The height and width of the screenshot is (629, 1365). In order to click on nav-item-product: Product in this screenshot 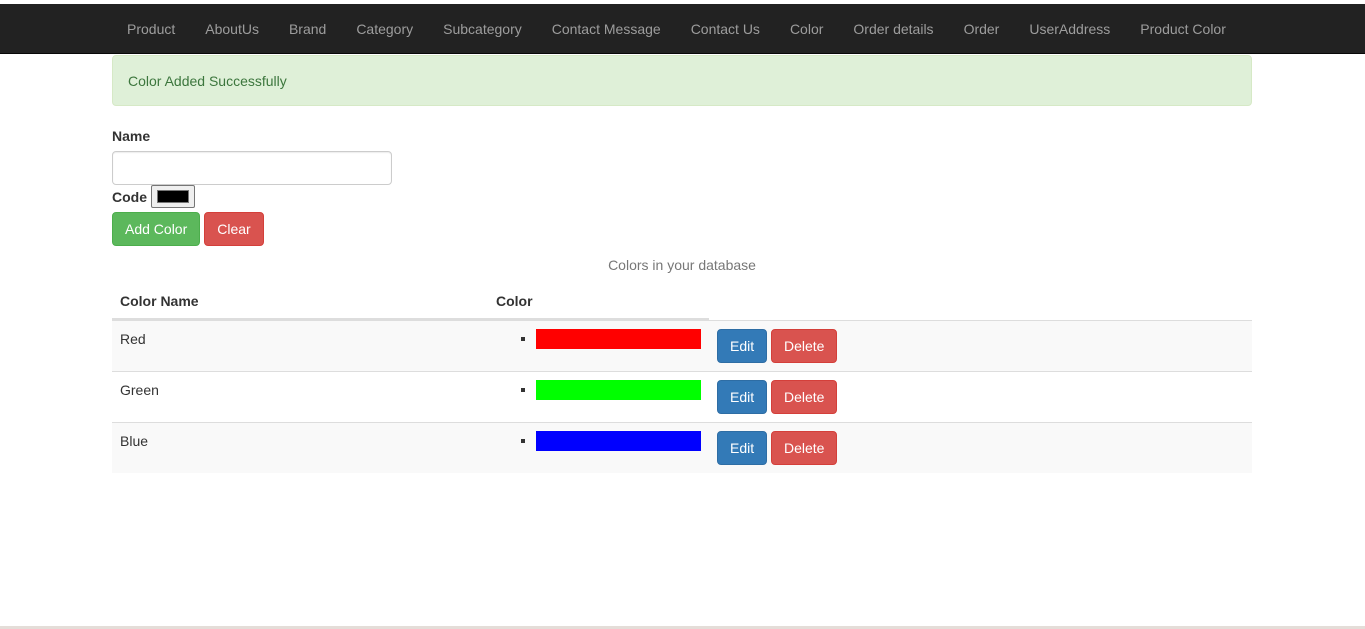, I will do `click(151, 29)`.